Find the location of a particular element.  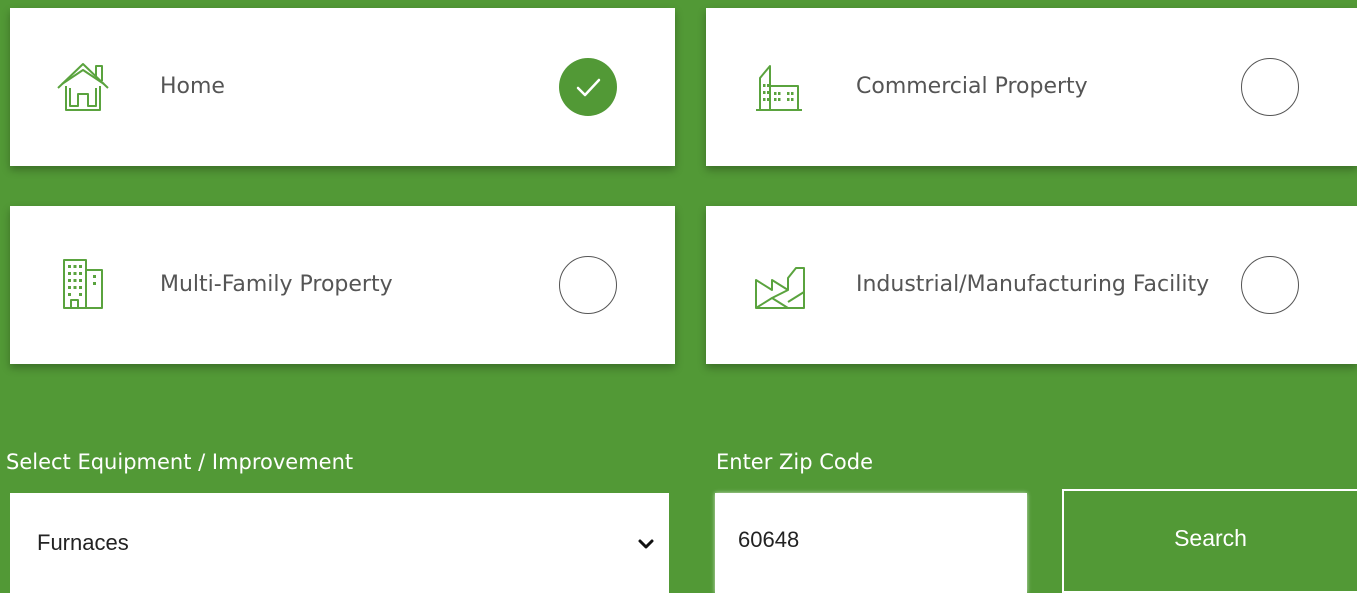

property-card-multifamily: Multi-Family Property is located at coordinates (342, 285).